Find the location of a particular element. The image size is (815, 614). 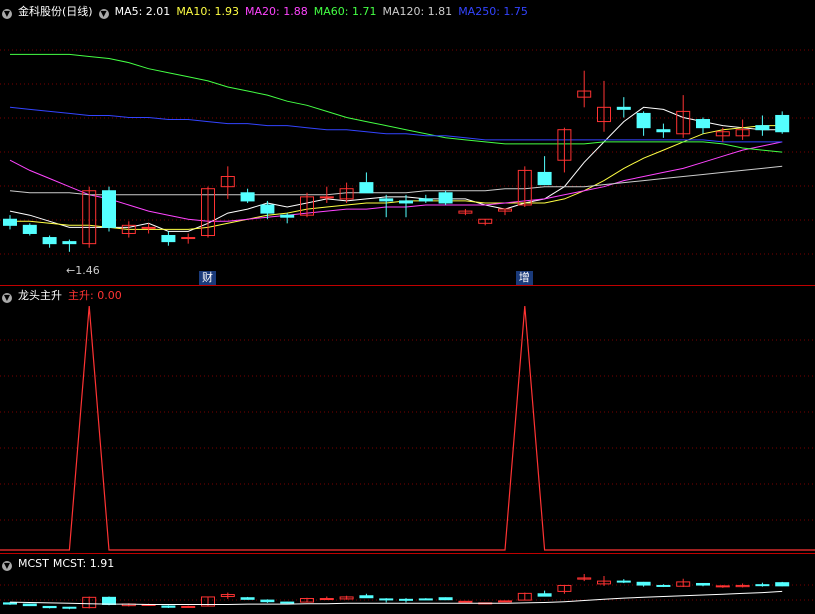

stock-name: 金科股份(日线) is located at coordinates (55, 11).